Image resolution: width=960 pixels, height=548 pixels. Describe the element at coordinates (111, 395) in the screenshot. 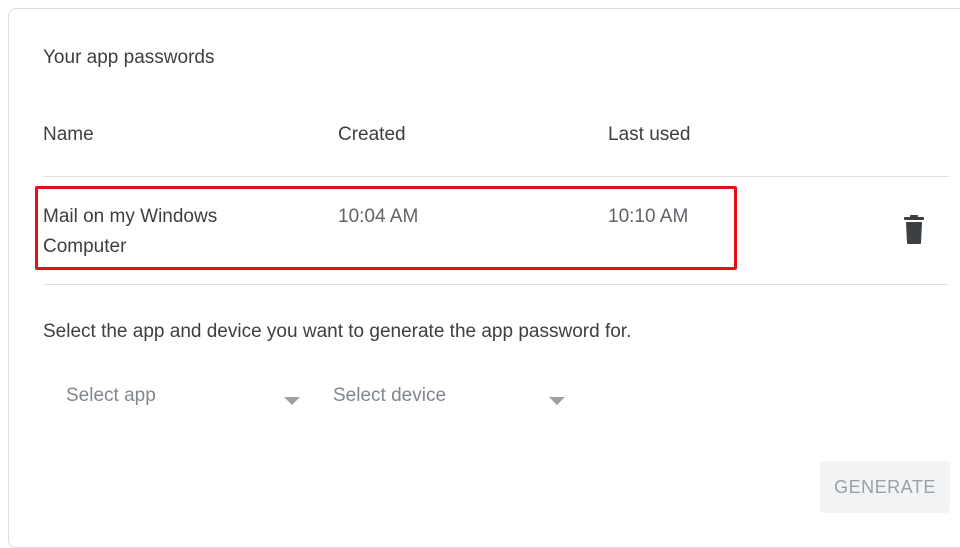

I see `select-app-label: Select app` at that location.